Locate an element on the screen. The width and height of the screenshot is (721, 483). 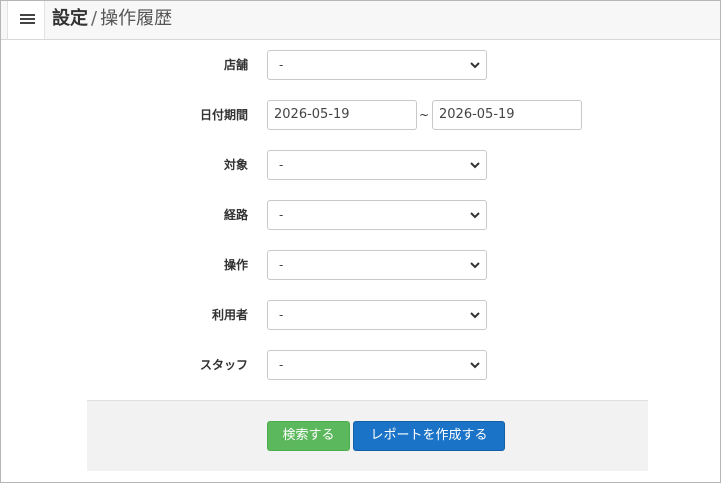
staff-label: スタッフ is located at coordinates (223, 365).